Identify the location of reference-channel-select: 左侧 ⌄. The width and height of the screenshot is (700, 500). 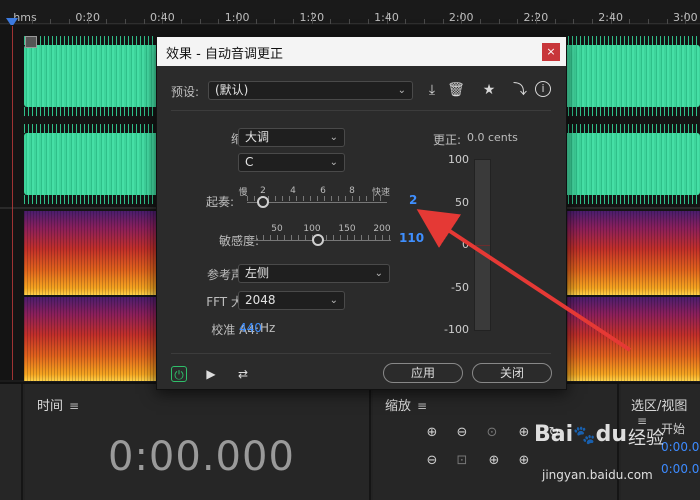
(314, 273).